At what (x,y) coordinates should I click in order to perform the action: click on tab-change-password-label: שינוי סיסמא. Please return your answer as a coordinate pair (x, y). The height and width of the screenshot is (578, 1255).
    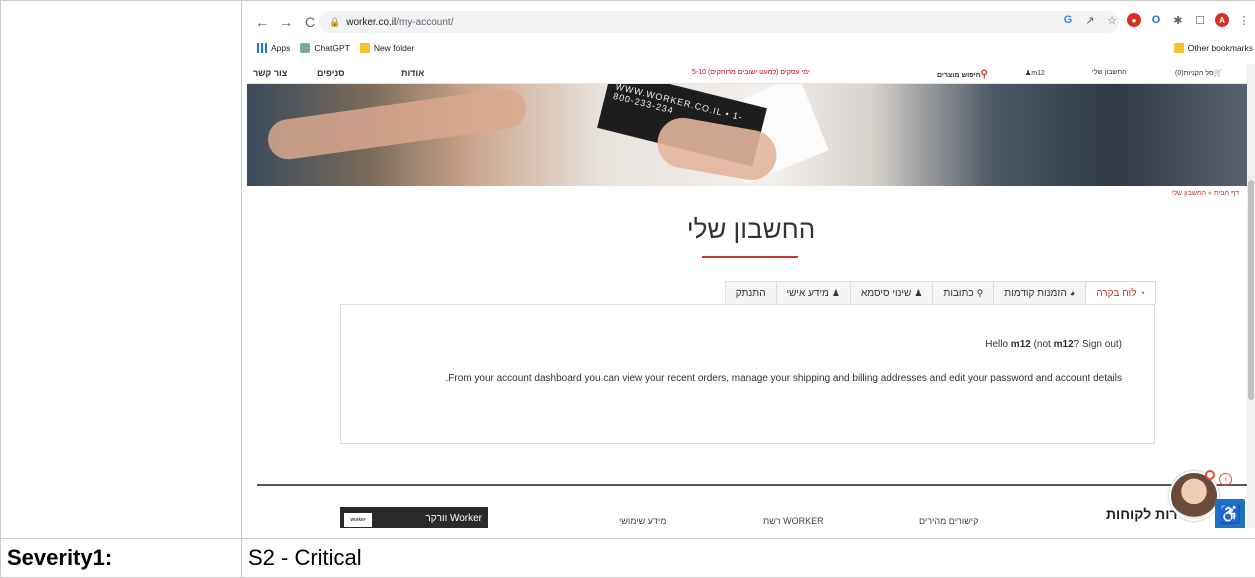
    Looking at the image, I should click on (886, 293).